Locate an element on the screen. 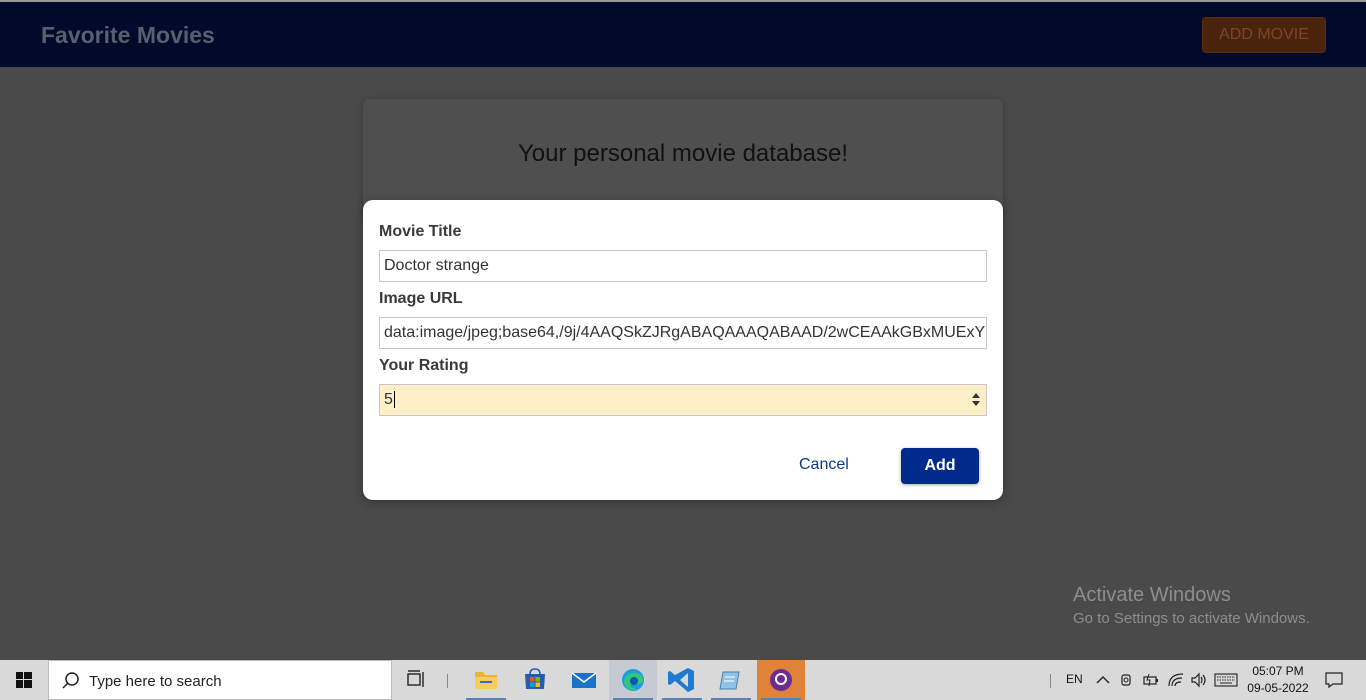 The image size is (1366, 700). language-indicator: EN is located at coordinates (1074, 679).